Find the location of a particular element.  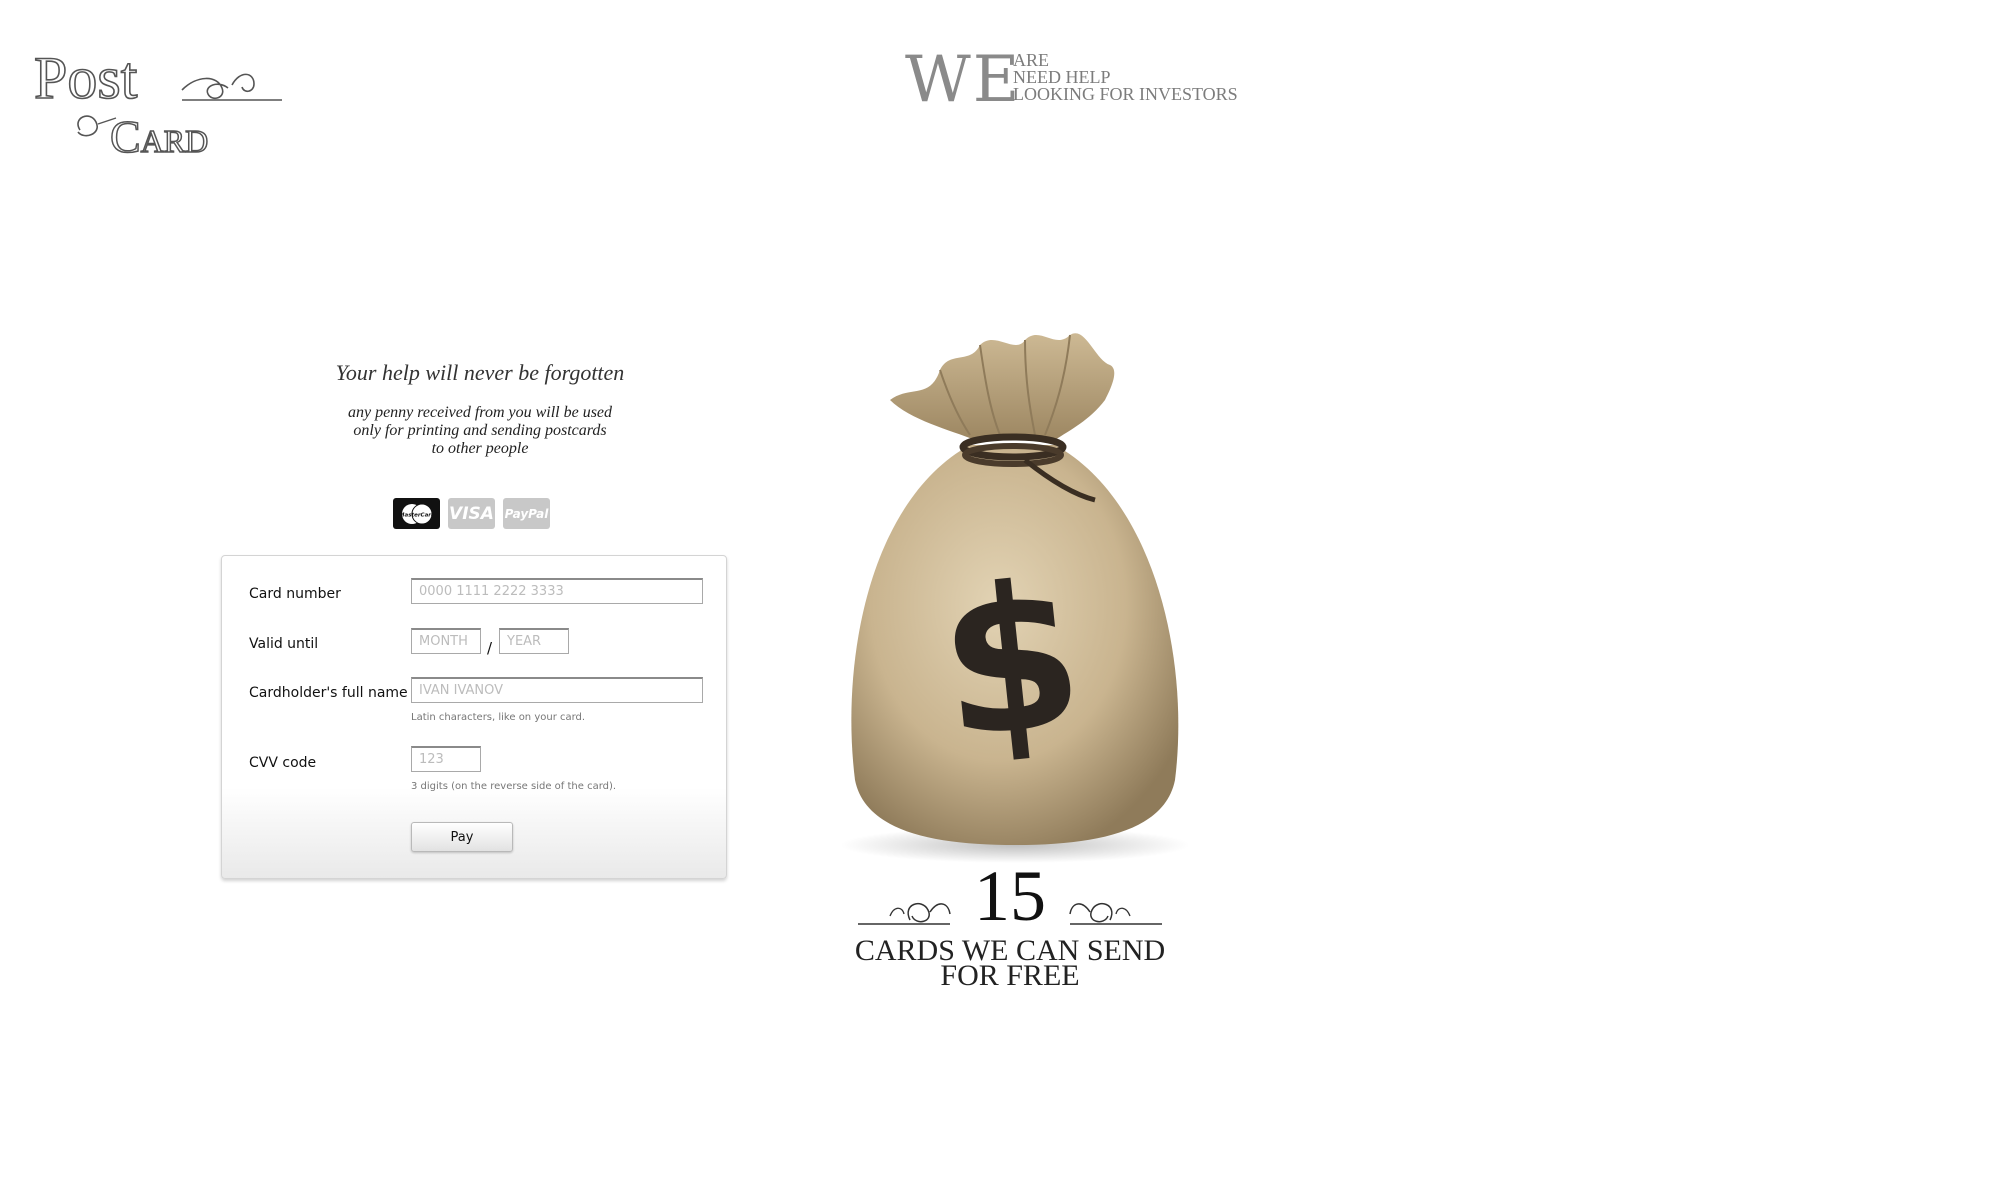

intro-subtext-line-1: any penny received from you will be used is located at coordinates (480, 412).